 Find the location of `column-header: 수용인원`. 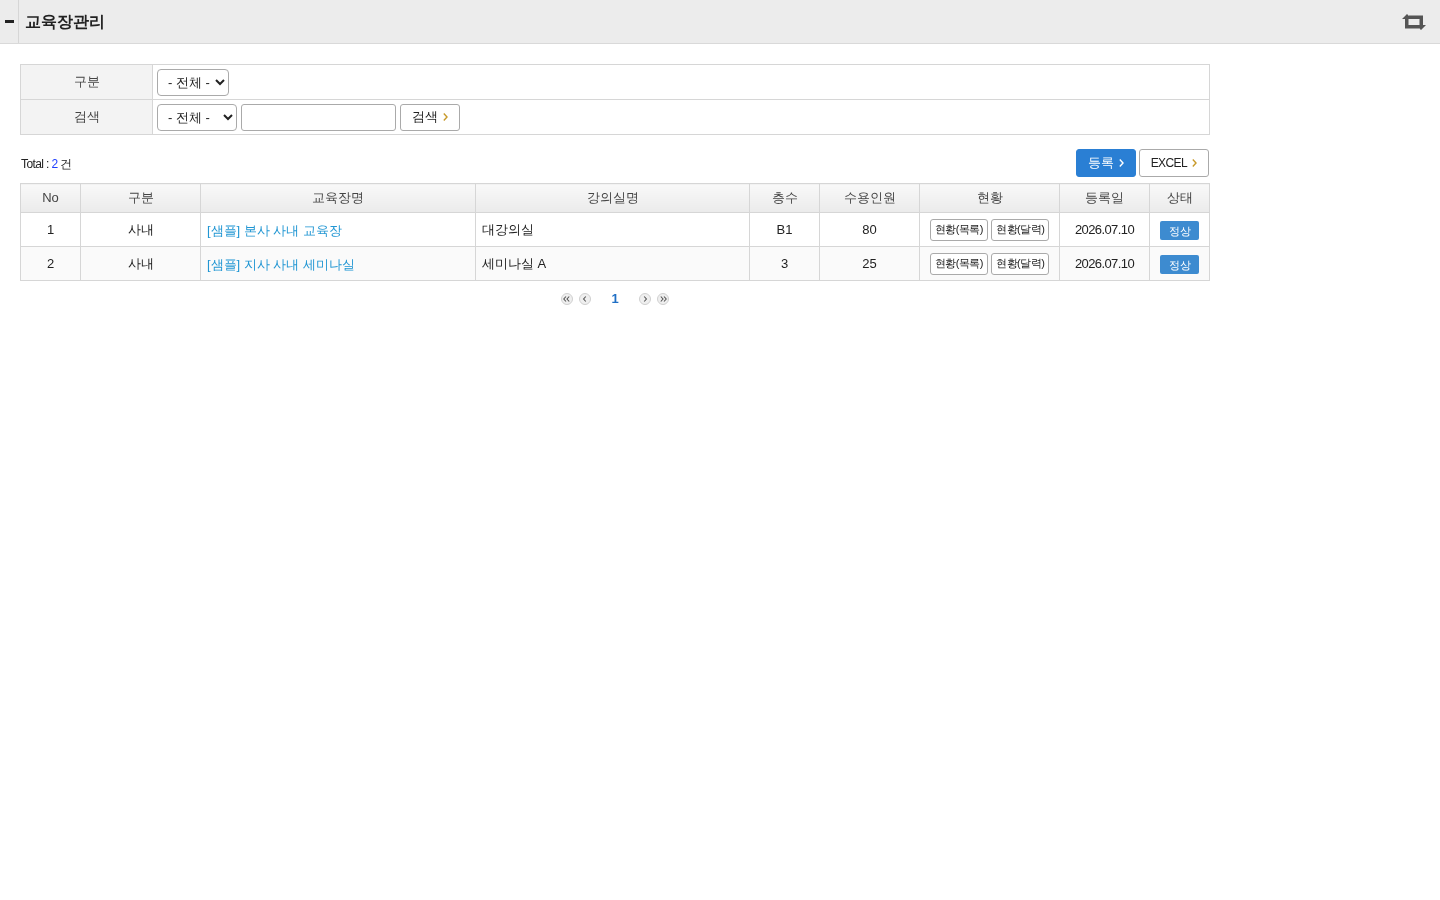

column-header: 수용인원 is located at coordinates (869, 198).